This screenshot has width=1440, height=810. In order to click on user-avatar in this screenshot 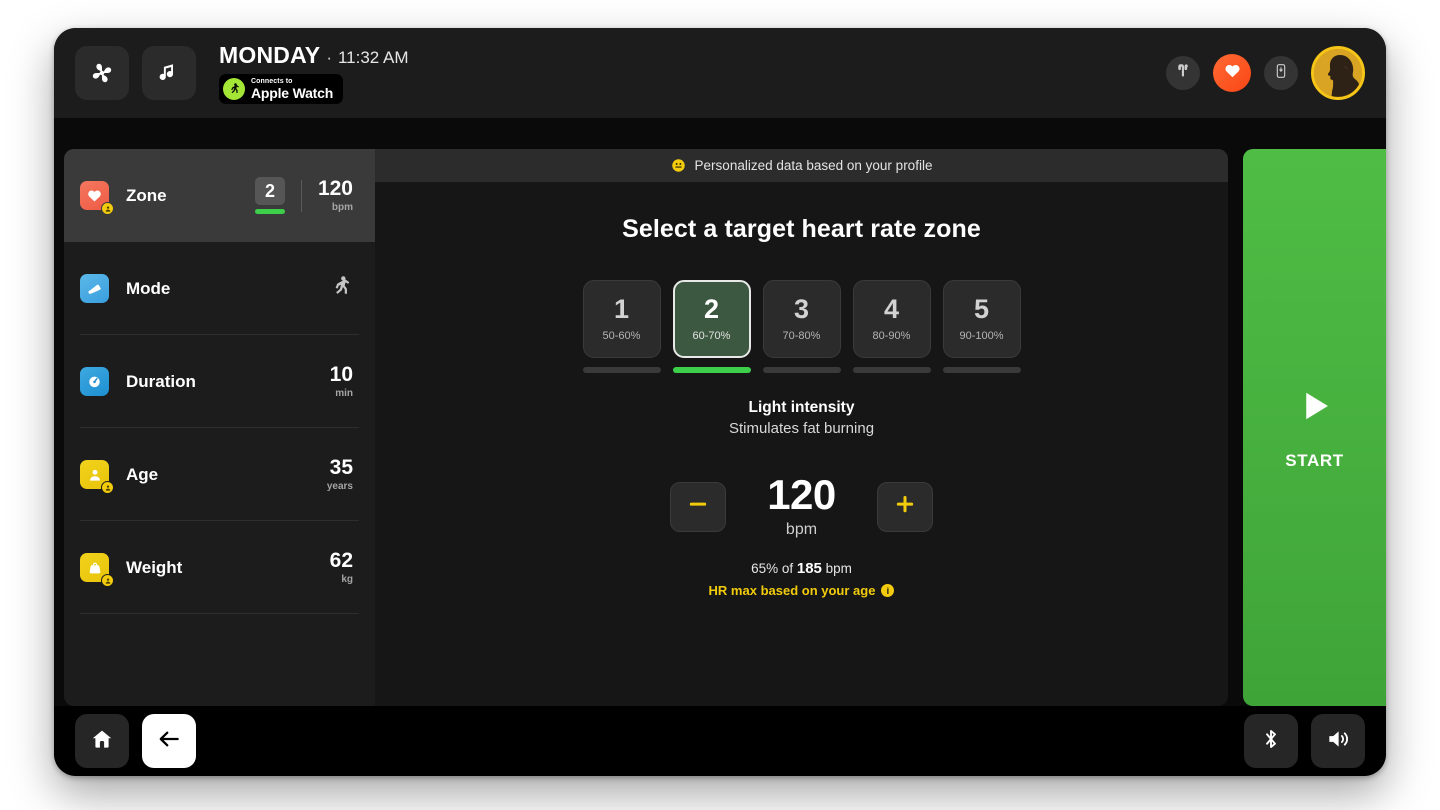, I will do `click(1338, 73)`.